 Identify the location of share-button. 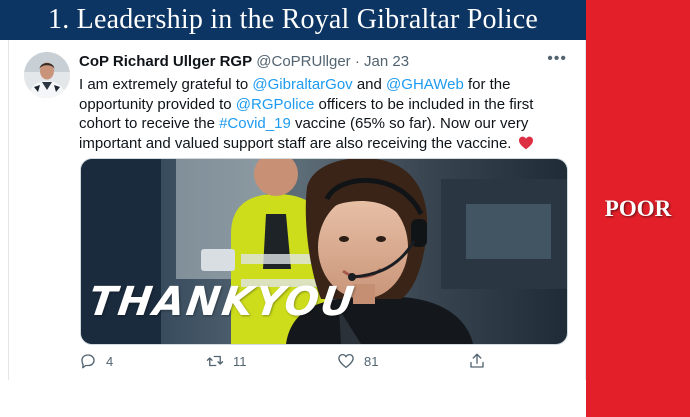
(477, 361).